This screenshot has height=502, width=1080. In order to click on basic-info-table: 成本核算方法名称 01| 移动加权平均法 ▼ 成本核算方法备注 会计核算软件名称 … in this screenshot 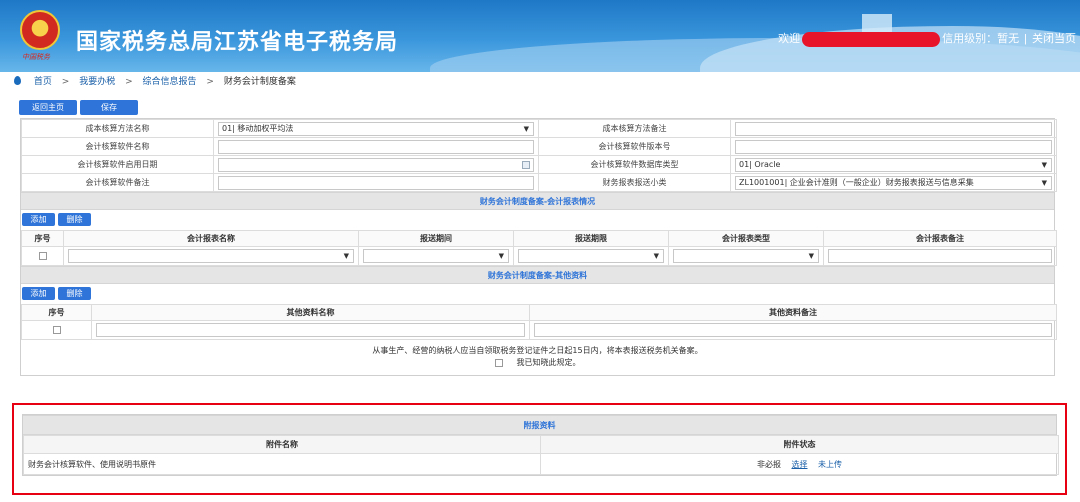, I will do `click(539, 155)`.